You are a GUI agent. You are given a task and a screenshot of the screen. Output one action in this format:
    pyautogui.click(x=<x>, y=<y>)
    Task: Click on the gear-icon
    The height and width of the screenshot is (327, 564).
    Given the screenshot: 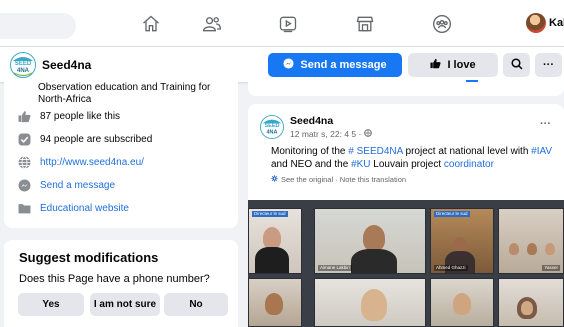 What is the action you would take?
    pyautogui.click(x=274, y=179)
    